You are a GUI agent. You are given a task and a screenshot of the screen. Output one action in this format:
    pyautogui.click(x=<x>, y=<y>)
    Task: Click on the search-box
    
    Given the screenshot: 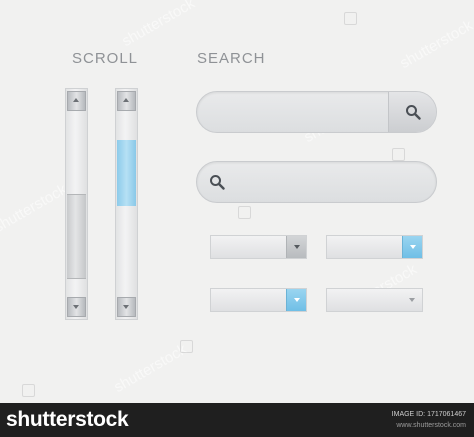 What is the action you would take?
    pyautogui.click(x=316, y=112)
    